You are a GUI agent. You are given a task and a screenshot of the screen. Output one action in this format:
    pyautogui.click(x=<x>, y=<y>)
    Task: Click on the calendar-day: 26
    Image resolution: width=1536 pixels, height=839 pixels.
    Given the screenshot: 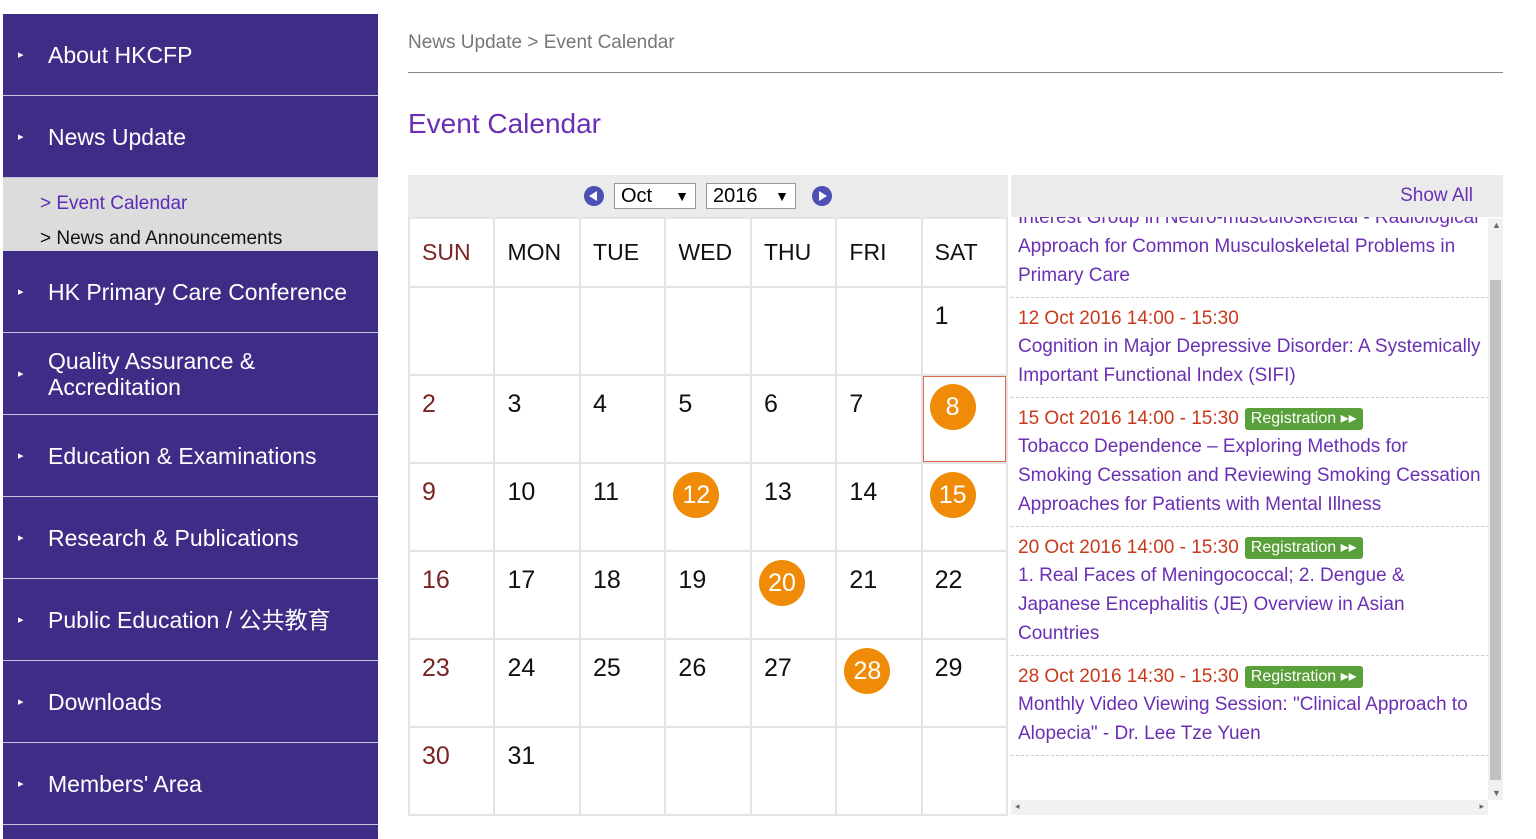 What is the action you would take?
    pyautogui.click(x=692, y=668)
    